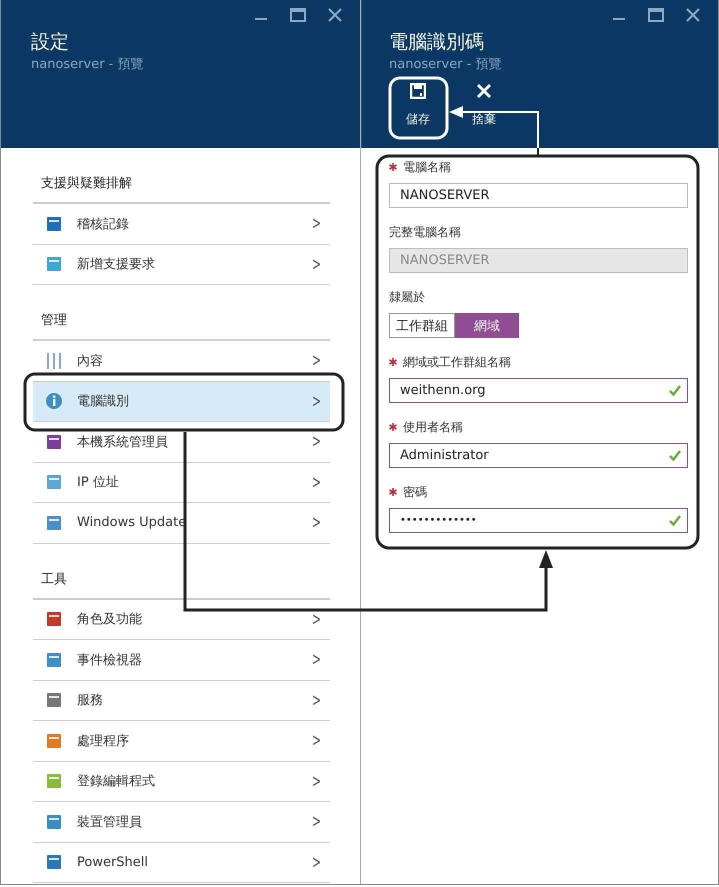 The height and width of the screenshot is (887, 719). What do you see at coordinates (181, 620) in the screenshot?
I see `menu-item: 角色及功能 >` at bounding box center [181, 620].